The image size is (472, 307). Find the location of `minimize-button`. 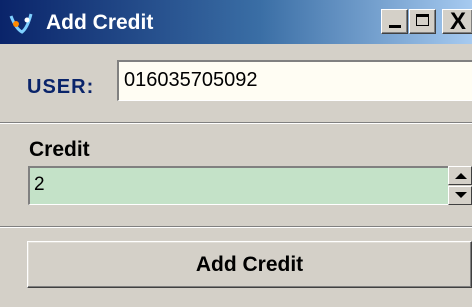

minimize-button is located at coordinates (394, 21).